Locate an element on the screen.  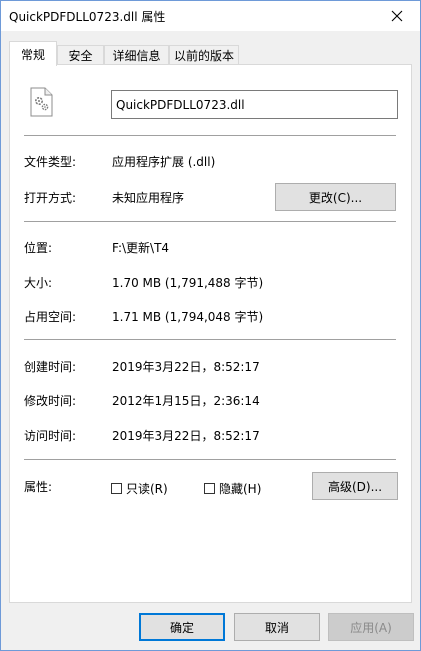
attributes-label: 属性: is located at coordinates (38, 487).